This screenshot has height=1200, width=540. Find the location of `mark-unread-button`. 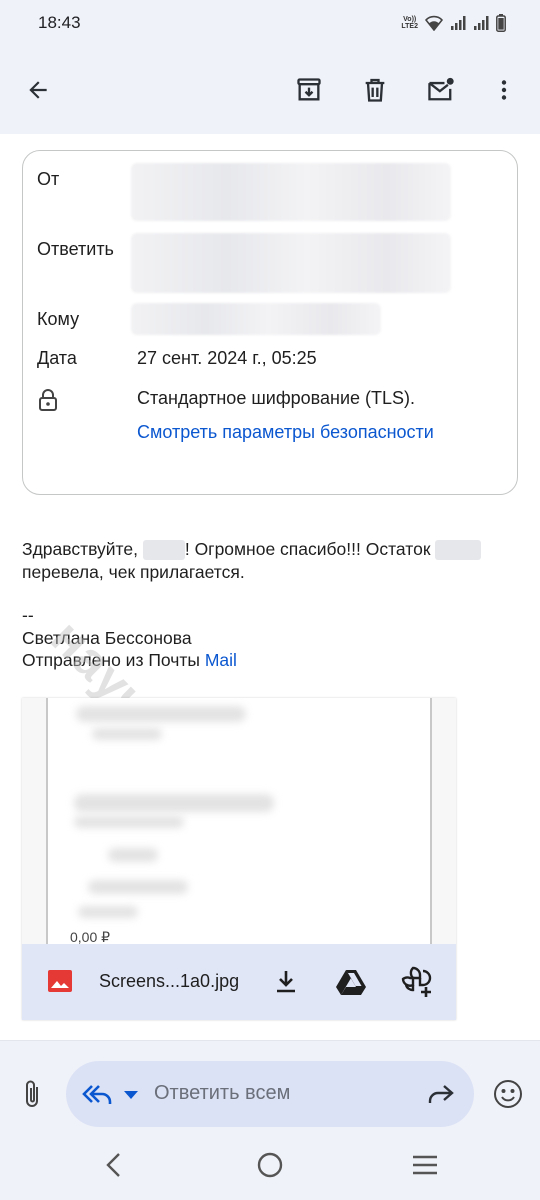

mark-unread-button is located at coordinates (441, 90).